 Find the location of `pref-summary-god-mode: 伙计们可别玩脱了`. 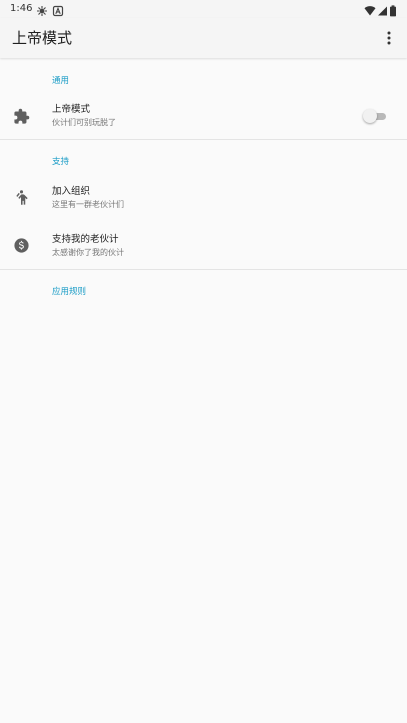

pref-summary-god-mode: 伙计们可别玩脱了 is located at coordinates (84, 122).